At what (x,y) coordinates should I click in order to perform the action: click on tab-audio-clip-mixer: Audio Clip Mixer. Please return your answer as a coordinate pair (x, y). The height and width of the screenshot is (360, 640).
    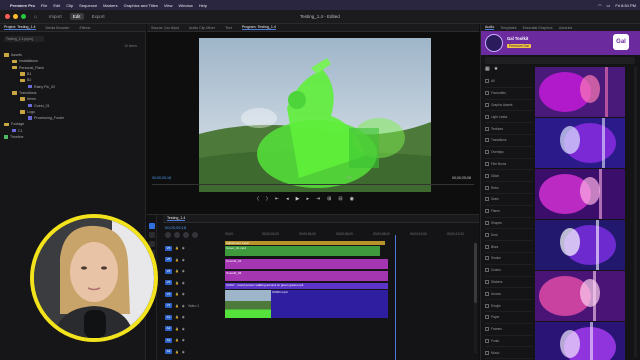
    Looking at the image, I should click on (202, 28).